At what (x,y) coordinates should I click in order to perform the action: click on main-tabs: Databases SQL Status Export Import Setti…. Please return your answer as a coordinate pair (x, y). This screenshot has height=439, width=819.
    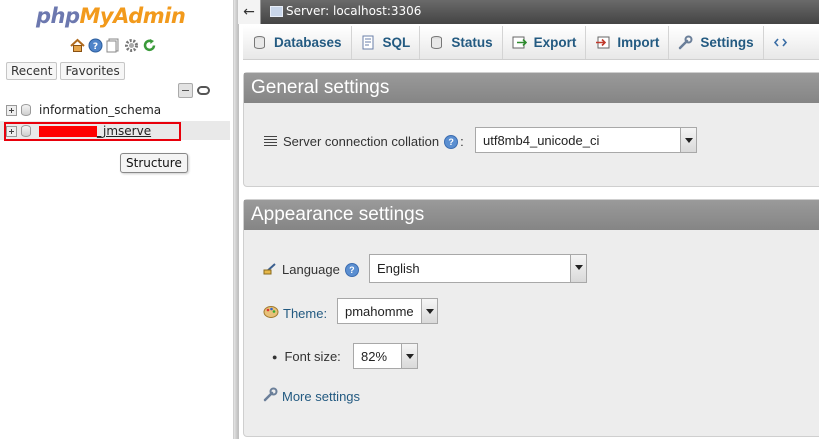
    Looking at the image, I should click on (531, 43).